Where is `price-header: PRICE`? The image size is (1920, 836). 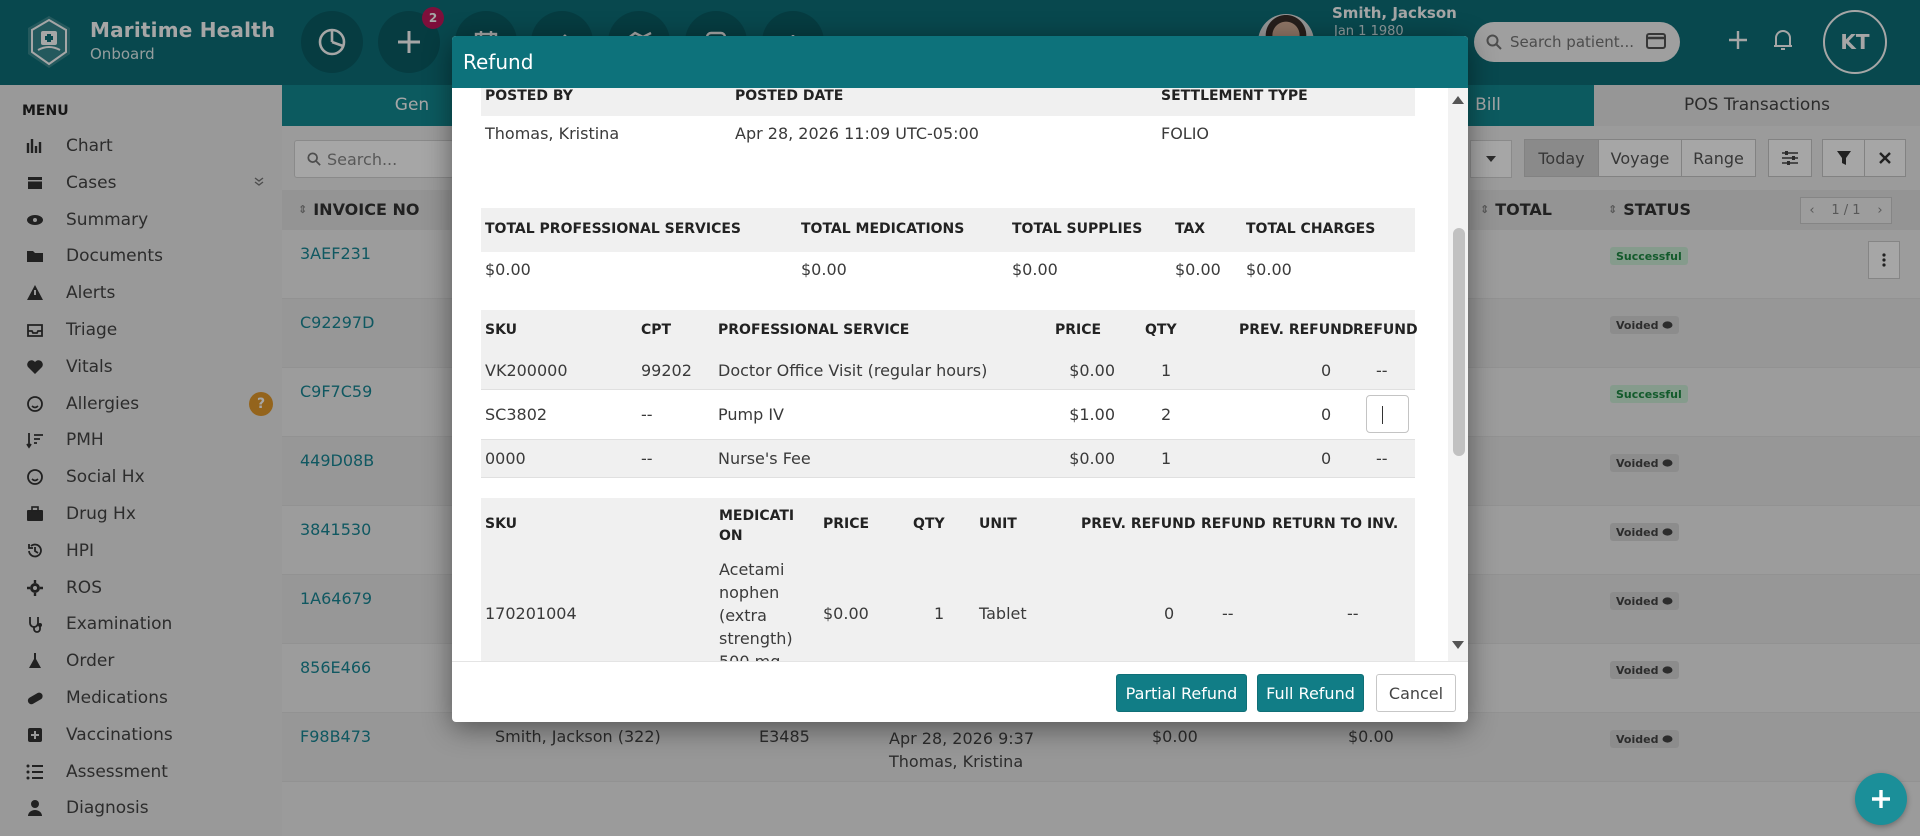
price-header: PRICE is located at coordinates (1078, 330).